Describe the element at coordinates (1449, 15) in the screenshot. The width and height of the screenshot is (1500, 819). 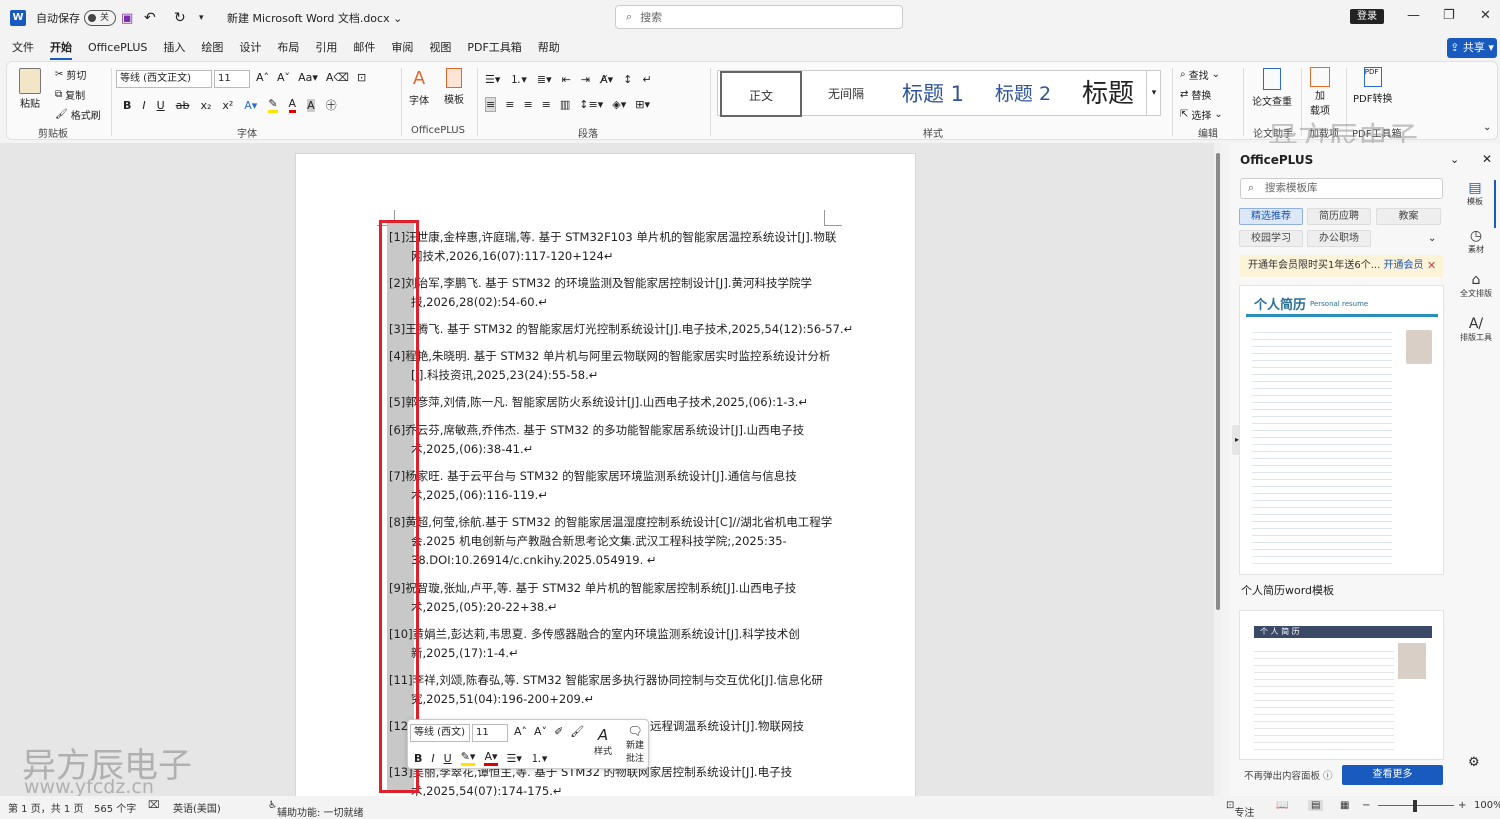
I see `maximize-icon: ❐` at that location.